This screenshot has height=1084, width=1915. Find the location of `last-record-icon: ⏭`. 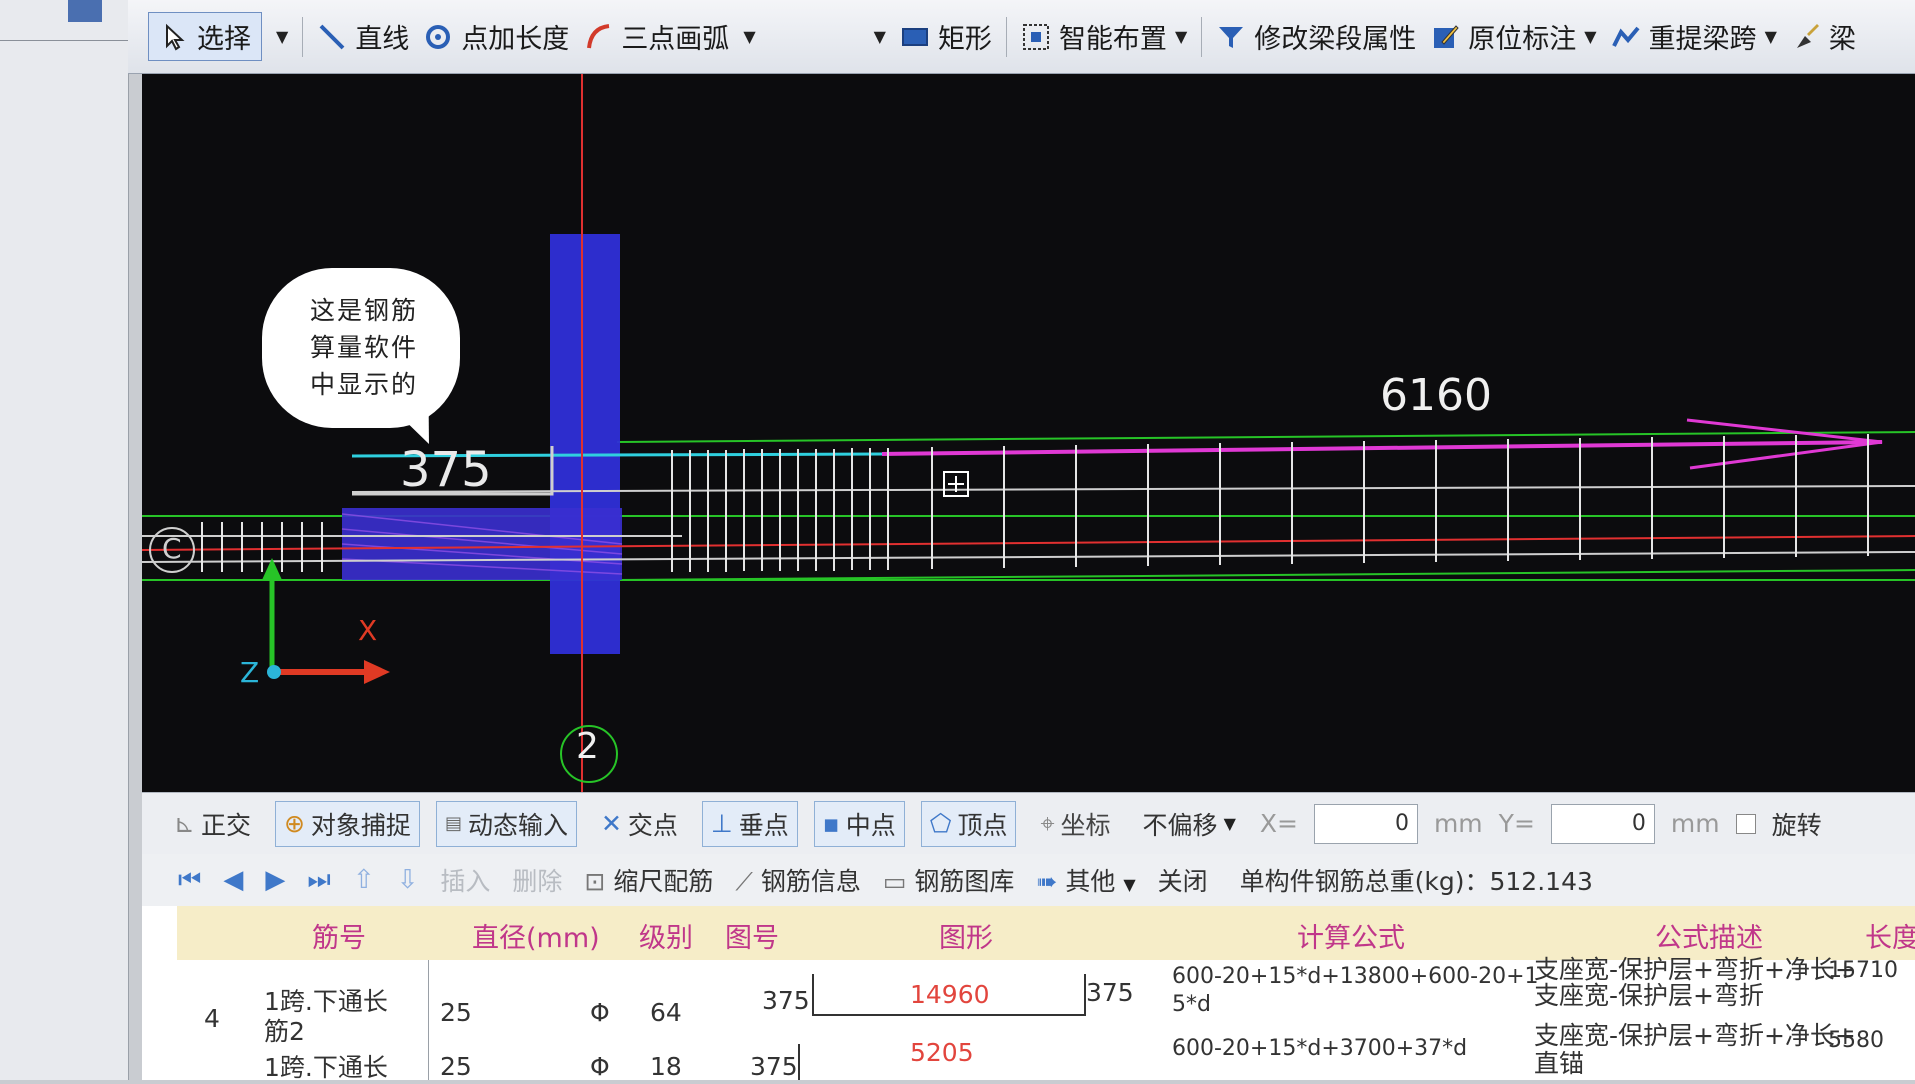

last-record-icon: ⏭ is located at coordinates (318, 880).